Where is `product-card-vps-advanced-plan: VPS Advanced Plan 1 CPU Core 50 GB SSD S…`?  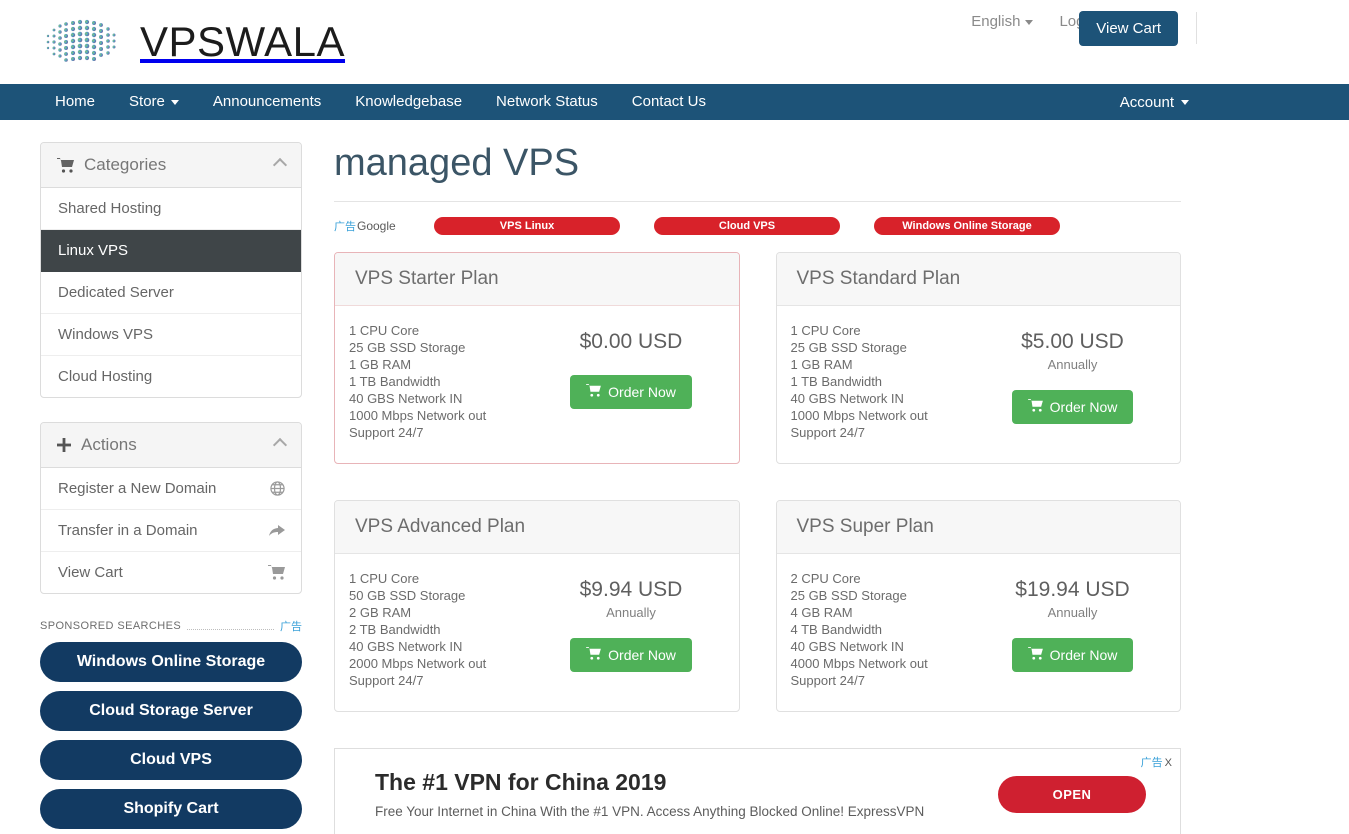 product-card-vps-advanced-plan: VPS Advanced Plan 1 CPU Core 50 GB SSD S… is located at coordinates (537, 606).